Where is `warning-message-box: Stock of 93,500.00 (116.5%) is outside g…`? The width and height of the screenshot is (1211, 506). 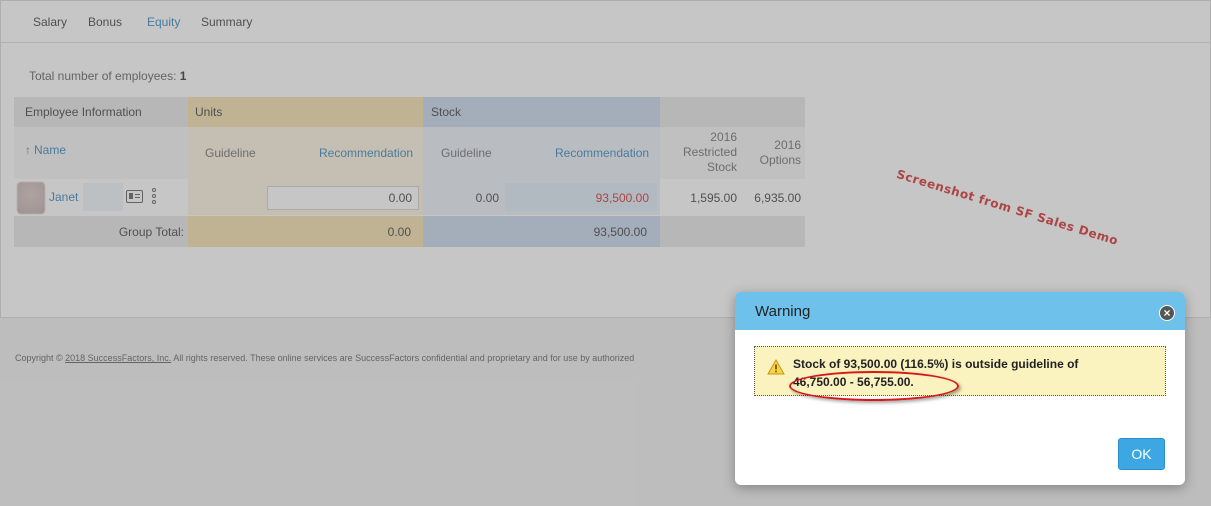 warning-message-box: Stock of 93,500.00 (116.5%) is outside g… is located at coordinates (960, 373).